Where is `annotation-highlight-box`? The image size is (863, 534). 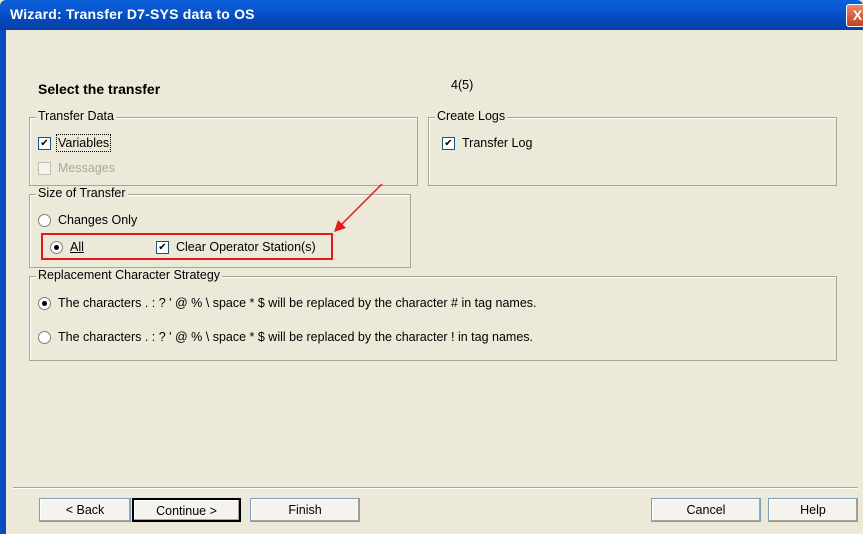 annotation-highlight-box is located at coordinates (187, 246).